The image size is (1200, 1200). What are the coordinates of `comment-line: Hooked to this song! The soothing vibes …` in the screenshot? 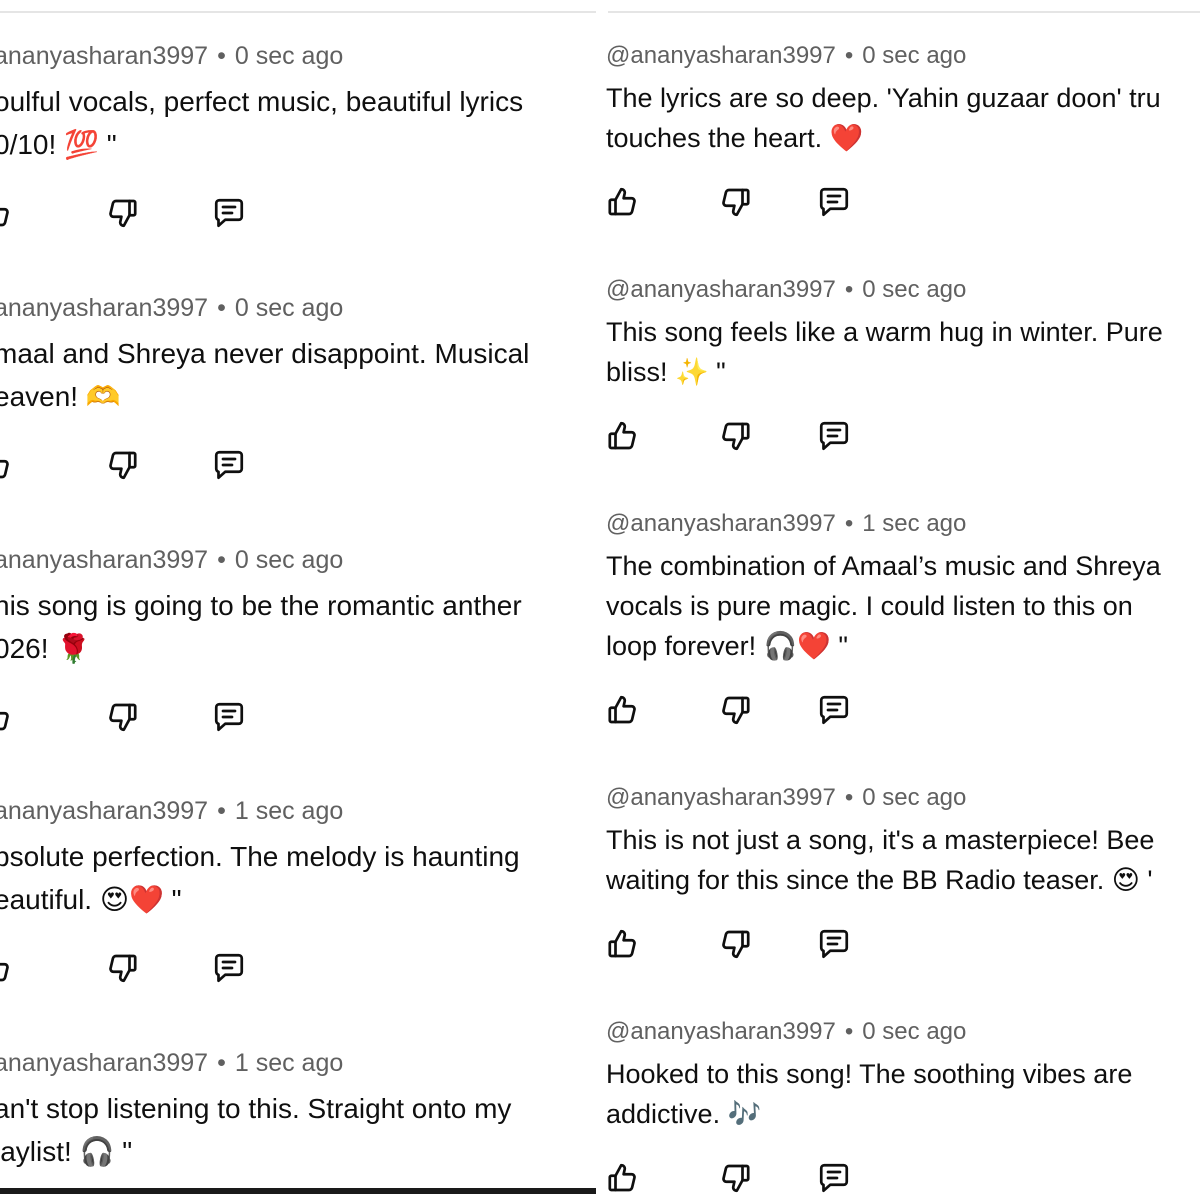 It's located at (869, 1074).